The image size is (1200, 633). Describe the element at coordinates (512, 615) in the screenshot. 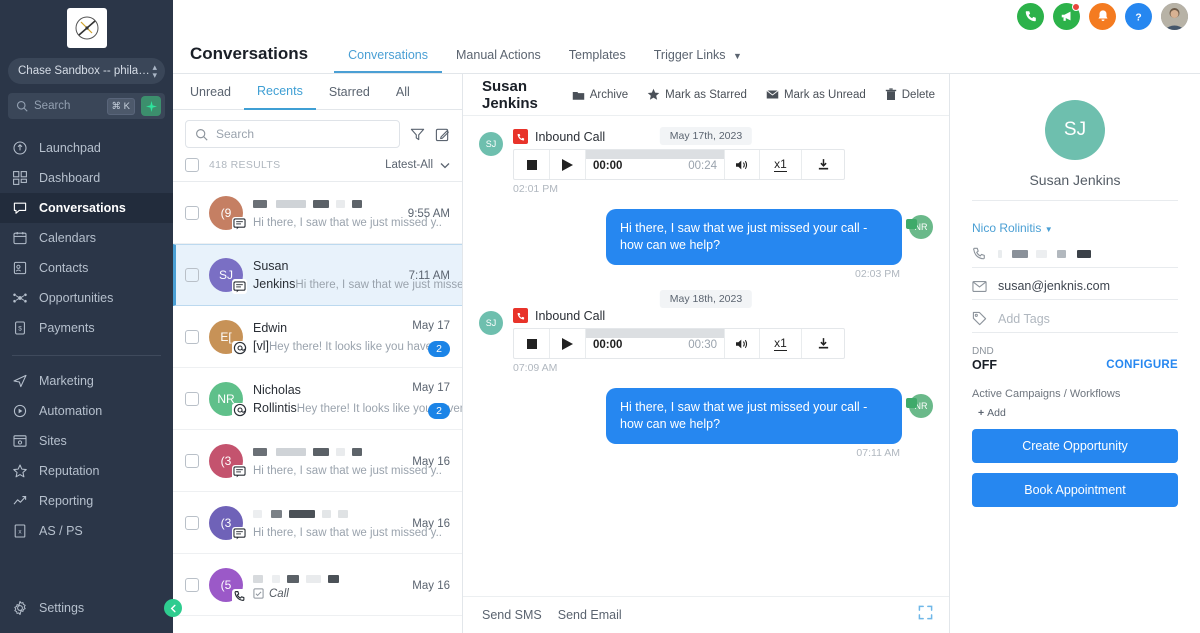

I see `send-sms-tab: Send SMS` at that location.